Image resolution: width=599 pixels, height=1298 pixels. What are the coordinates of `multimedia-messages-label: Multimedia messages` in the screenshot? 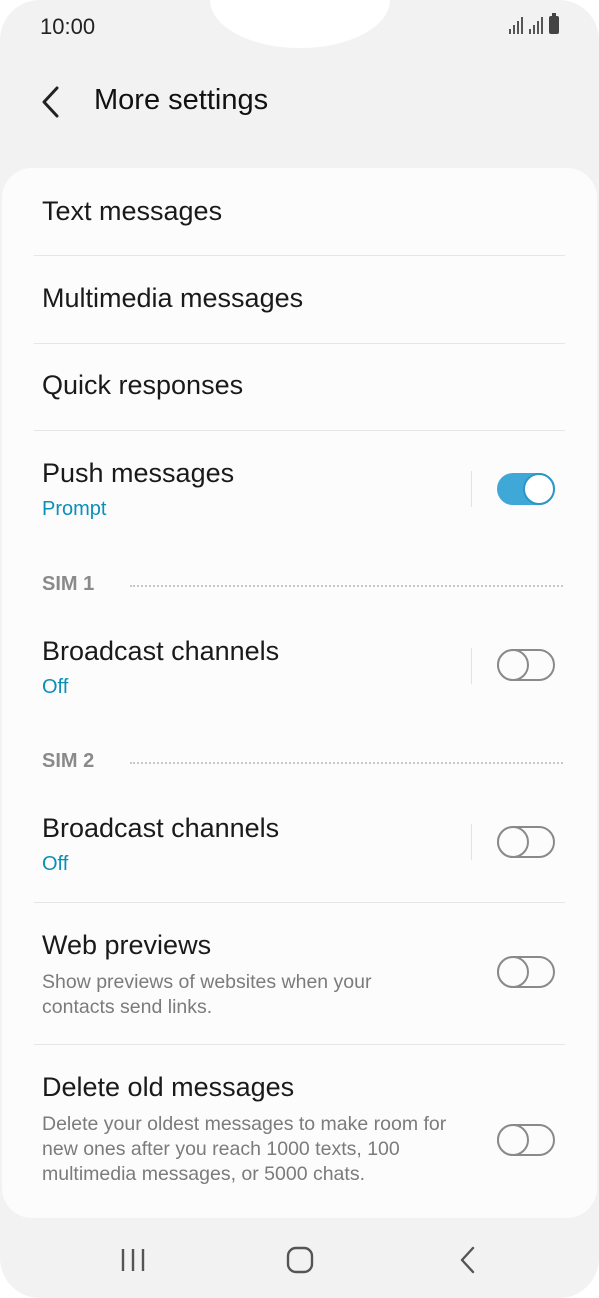 It's located at (173, 298).